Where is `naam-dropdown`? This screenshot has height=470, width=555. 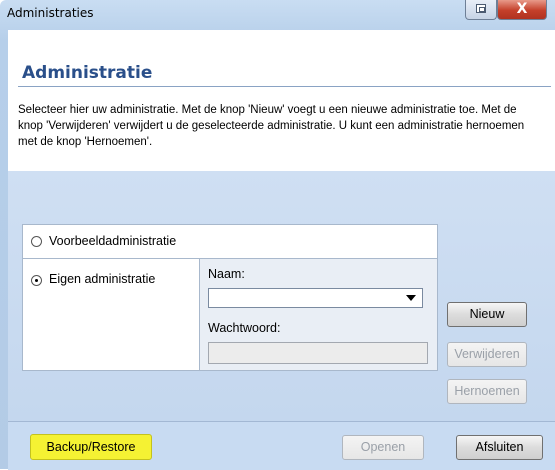 naam-dropdown is located at coordinates (315, 298).